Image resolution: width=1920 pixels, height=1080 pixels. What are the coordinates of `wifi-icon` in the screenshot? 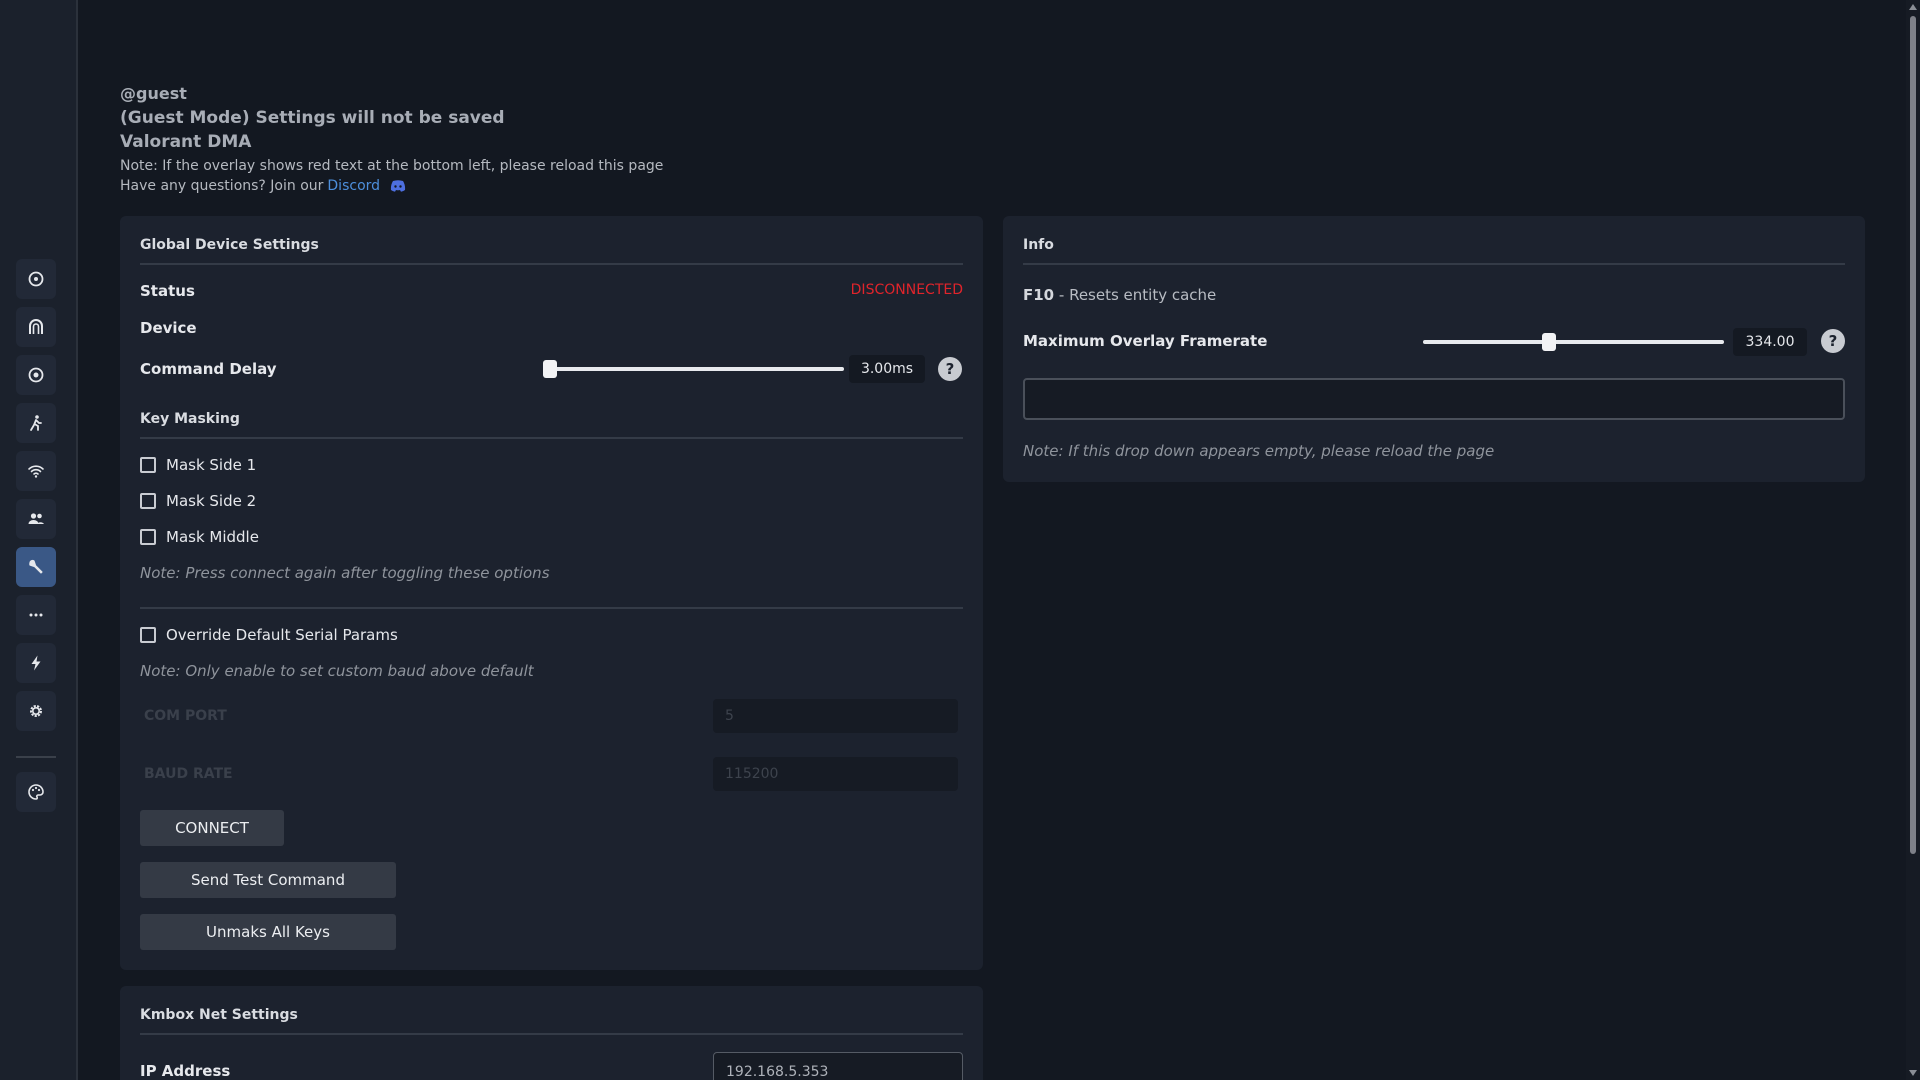 It's located at (36, 471).